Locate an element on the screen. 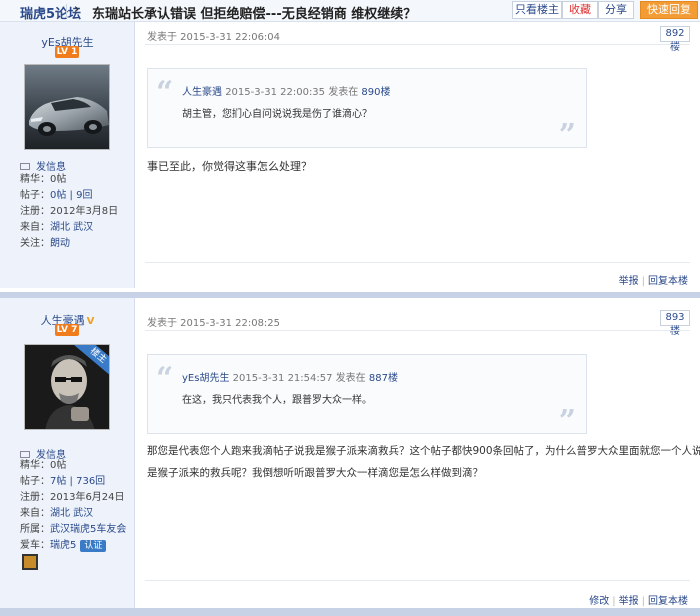 This screenshot has width=700, height=616. quote-header: yEs胡先生 2015-3-31 21:54:57 发表在 887楼 is located at coordinates (290, 376).